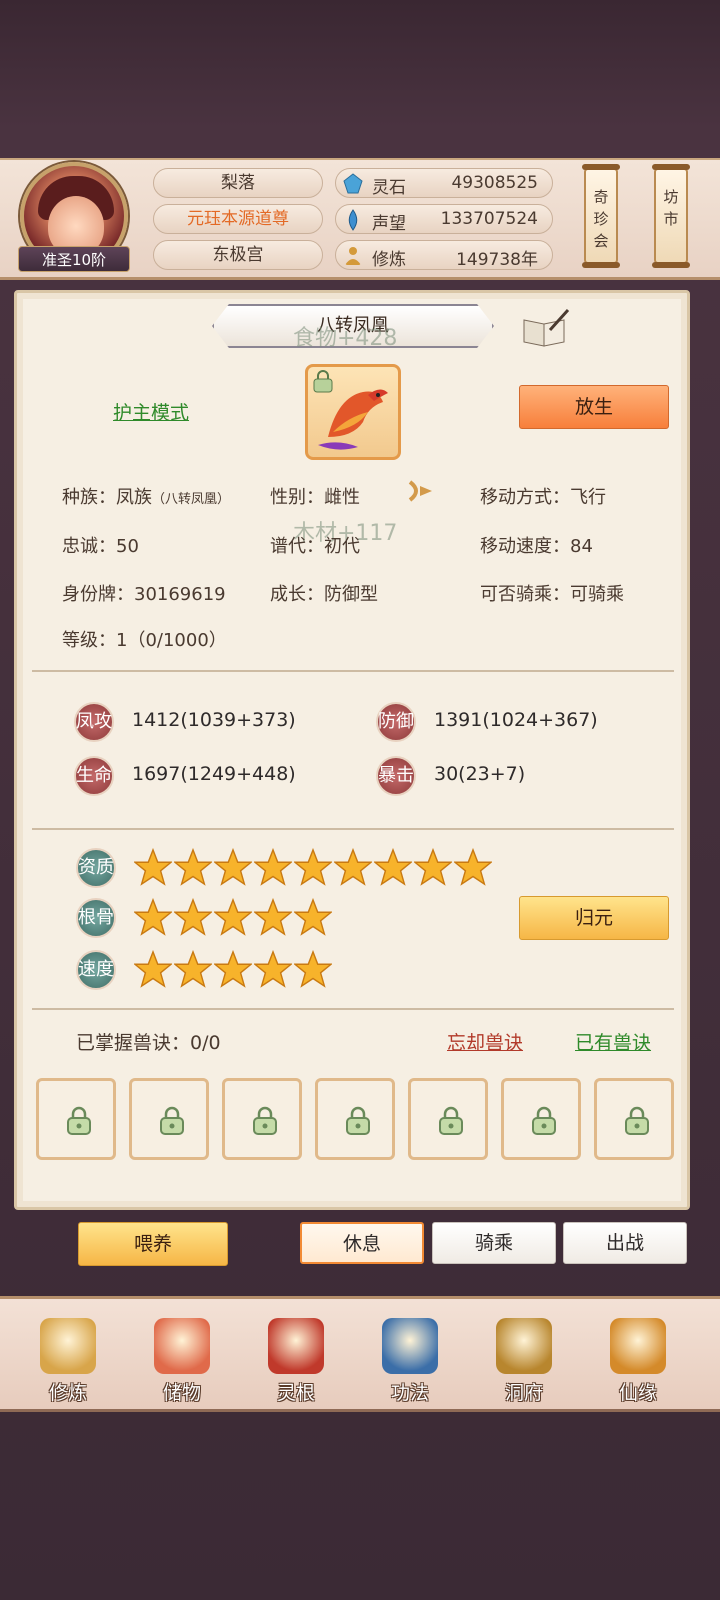  I want to click on nav-item-gourd: 仙缘, so click(638, 1363).